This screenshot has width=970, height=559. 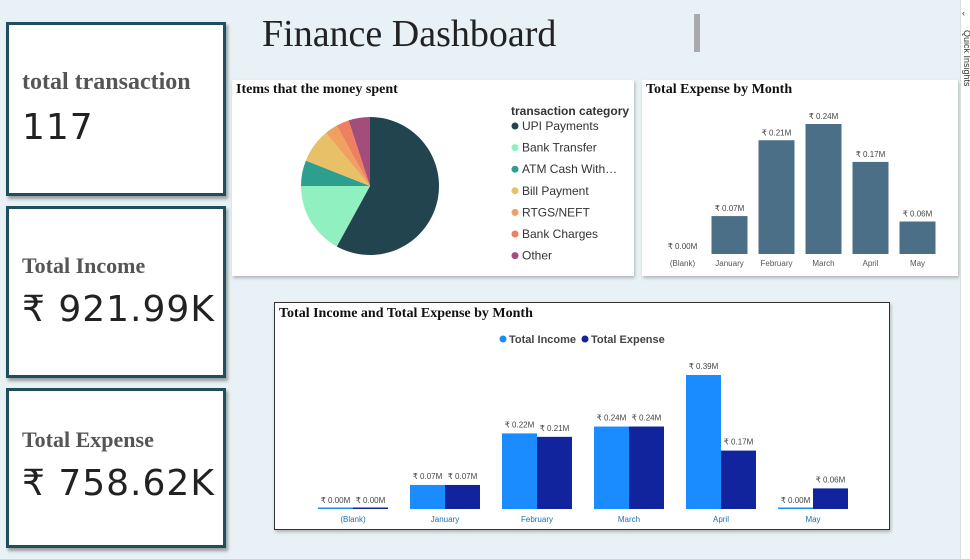 I want to click on kpi-label: Total Expense, so click(x=88, y=439).